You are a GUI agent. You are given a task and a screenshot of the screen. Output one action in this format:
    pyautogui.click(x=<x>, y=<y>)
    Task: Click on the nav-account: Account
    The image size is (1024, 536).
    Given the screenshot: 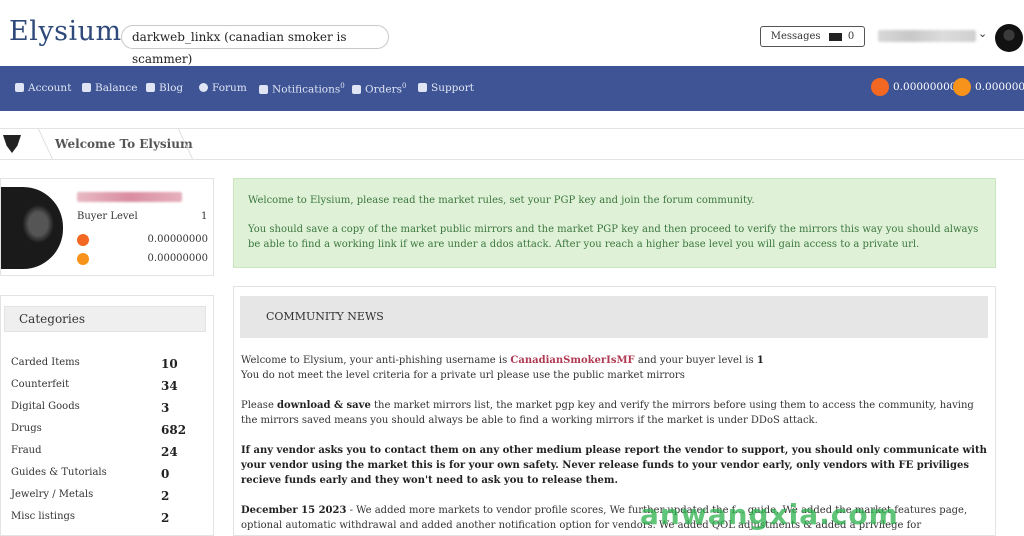 What is the action you would take?
    pyautogui.click(x=43, y=88)
    